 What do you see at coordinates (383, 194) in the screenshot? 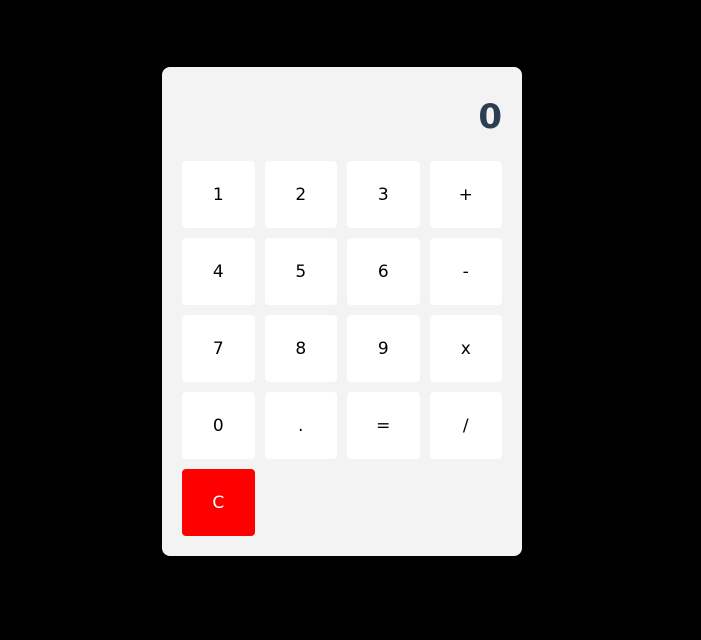
I see `key-3: 3` at bounding box center [383, 194].